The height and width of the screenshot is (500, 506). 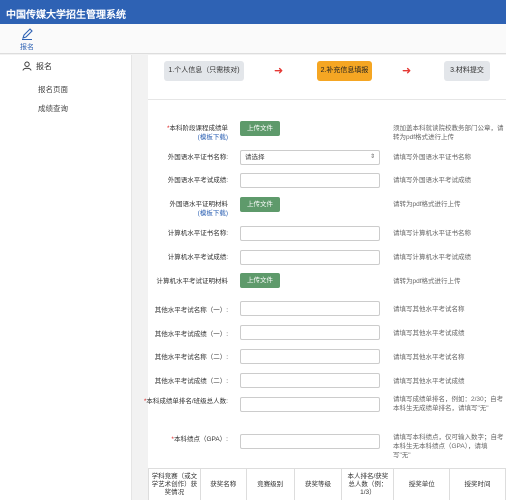 What do you see at coordinates (429, 381) in the screenshot?
I see `other-score2-hint: 请填写其他水平考试成绩` at bounding box center [429, 381].